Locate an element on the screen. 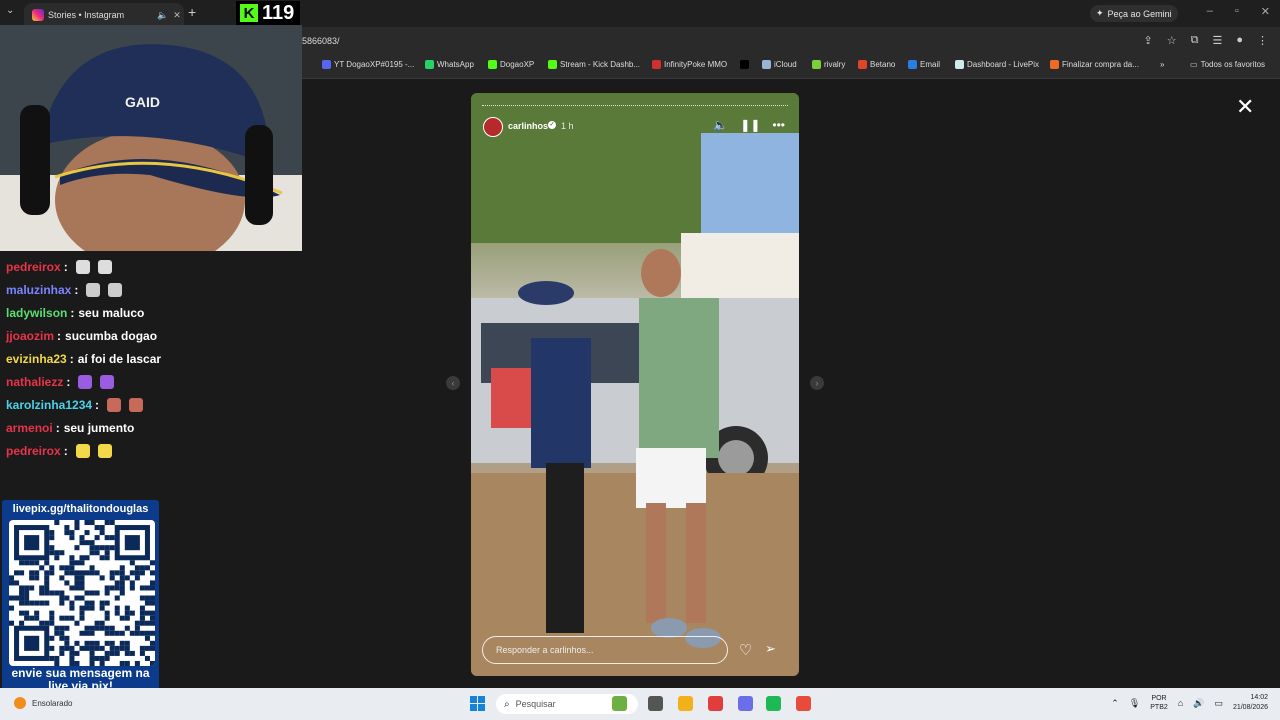 This screenshot has height=720, width=1280. pause-icon: ❚❚ is located at coordinates (750, 125).